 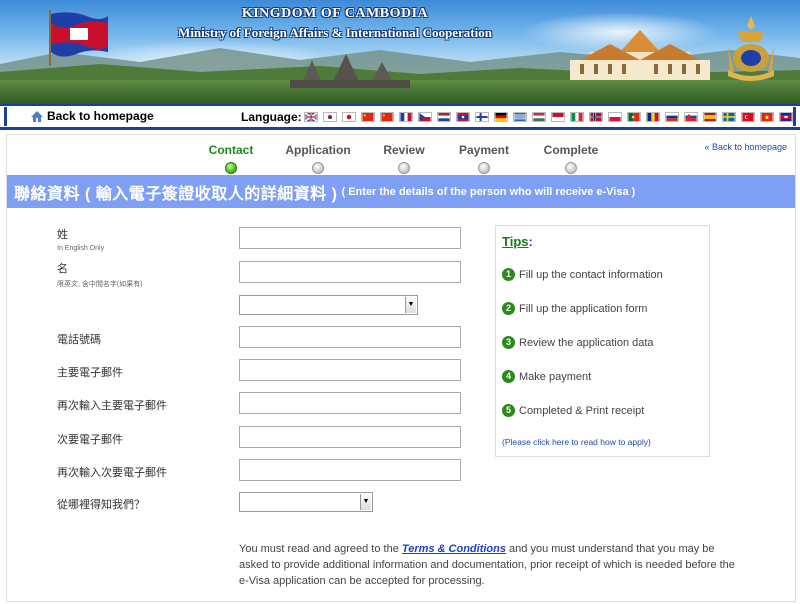 I want to click on secondary-email-label: 次要電子郵件, so click(x=90, y=440).